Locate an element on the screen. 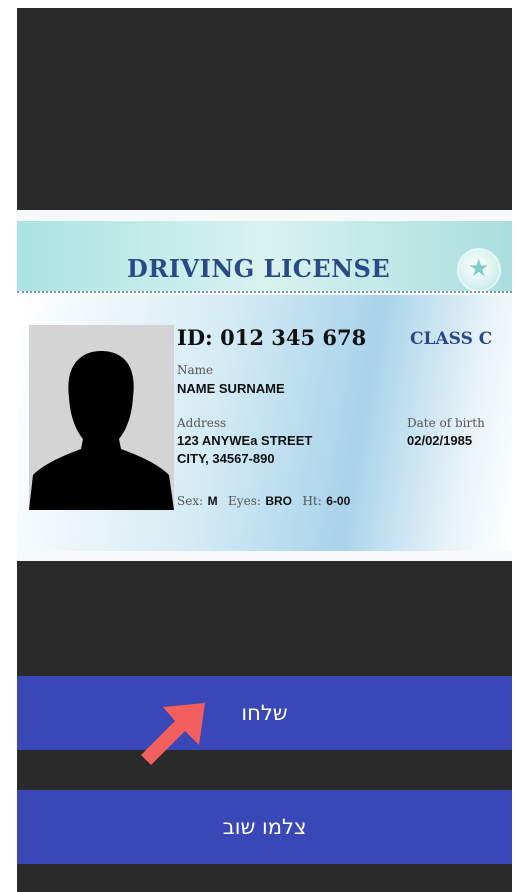  portrait-silhouette is located at coordinates (101, 417).